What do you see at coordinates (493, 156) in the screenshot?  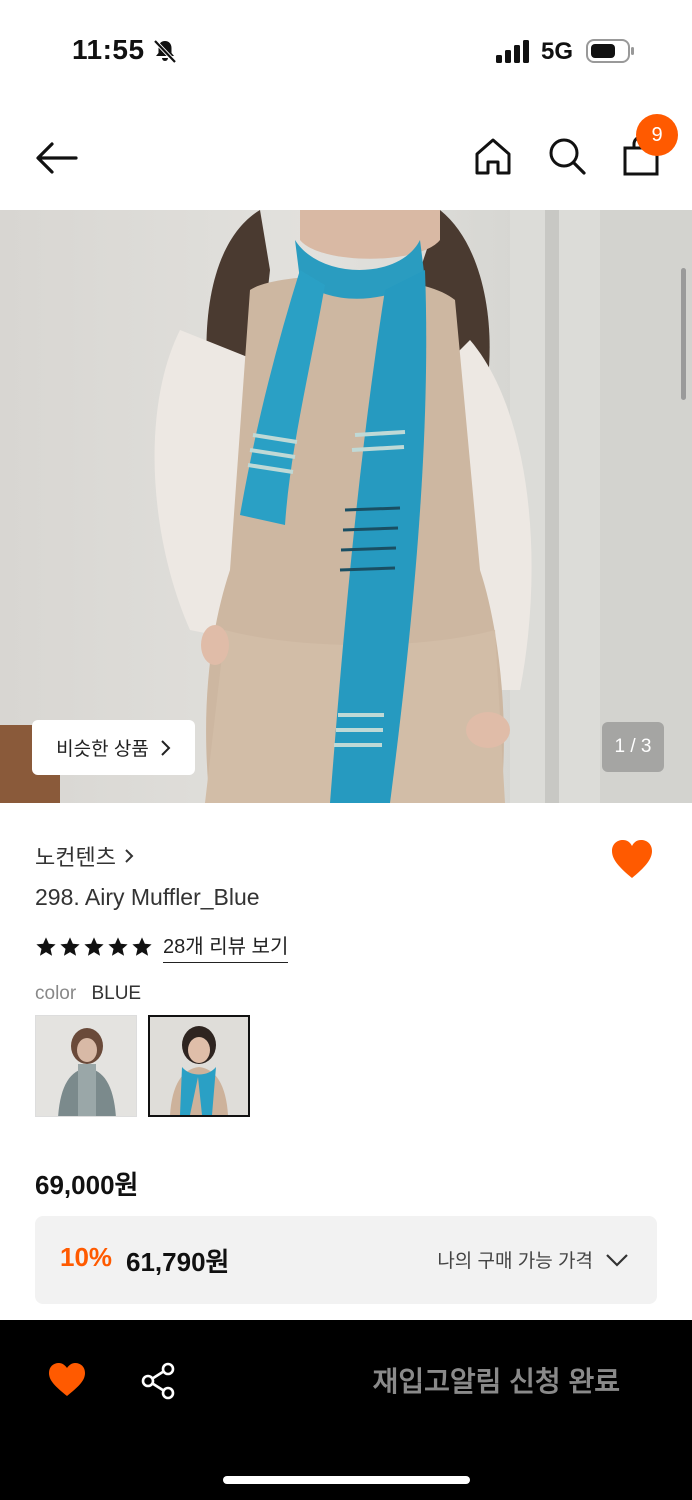 I see `home-icon` at bounding box center [493, 156].